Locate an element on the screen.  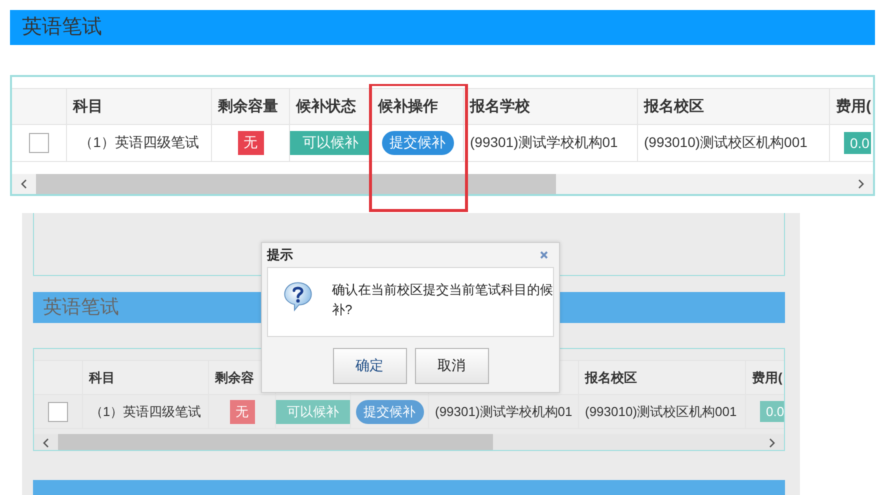
close-icon is located at coordinates (544, 255).